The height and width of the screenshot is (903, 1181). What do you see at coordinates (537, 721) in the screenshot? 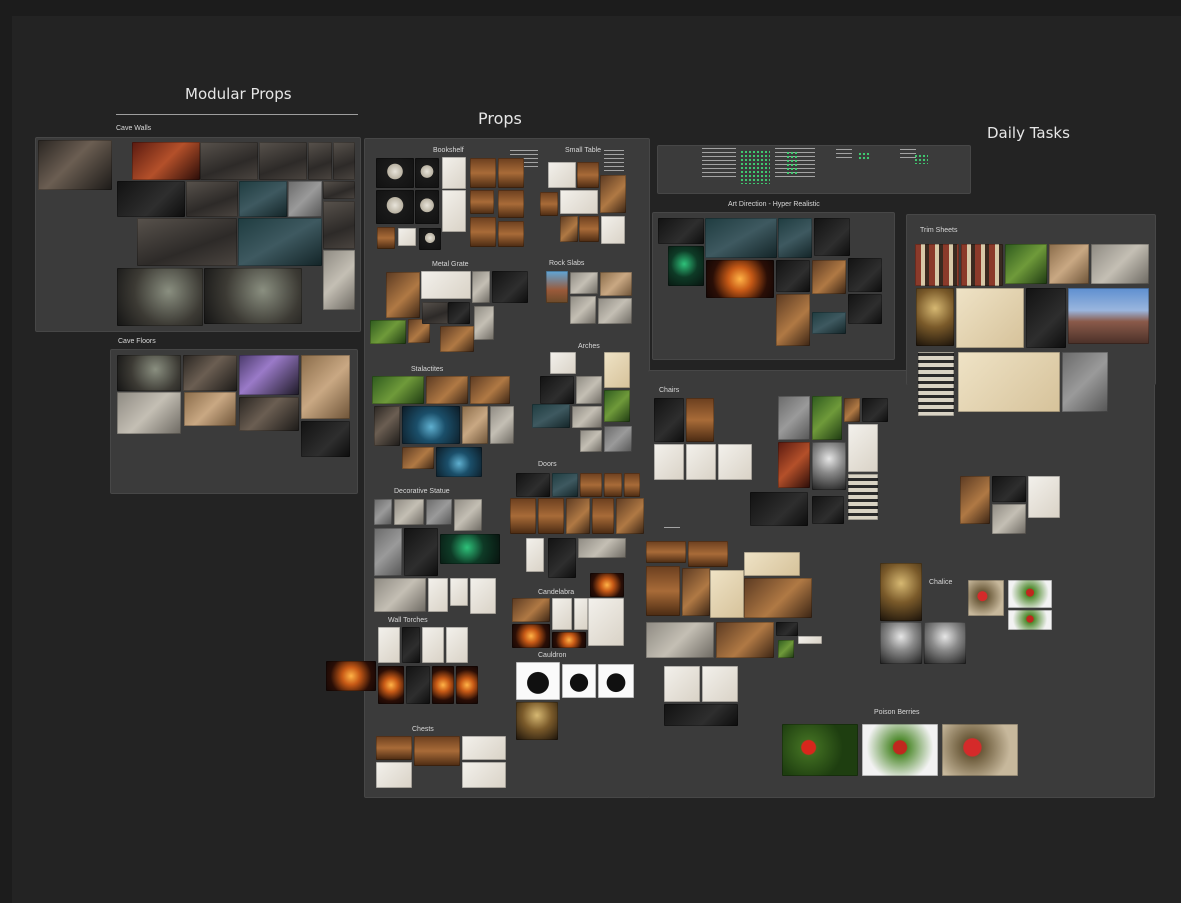
I see `cauldron-image` at bounding box center [537, 721].